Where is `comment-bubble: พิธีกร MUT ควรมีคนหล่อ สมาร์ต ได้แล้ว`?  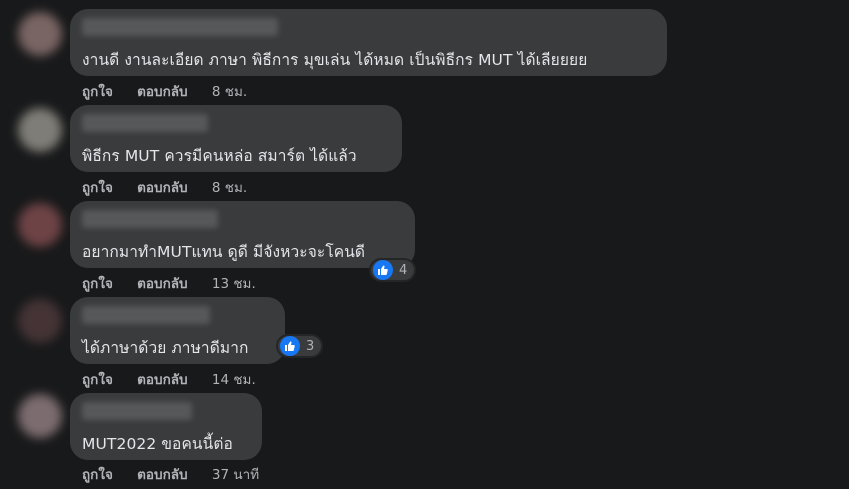 comment-bubble: พิธีกร MUT ควรมีคนหล่อ สมาร์ต ได้แล้ว is located at coordinates (236, 138).